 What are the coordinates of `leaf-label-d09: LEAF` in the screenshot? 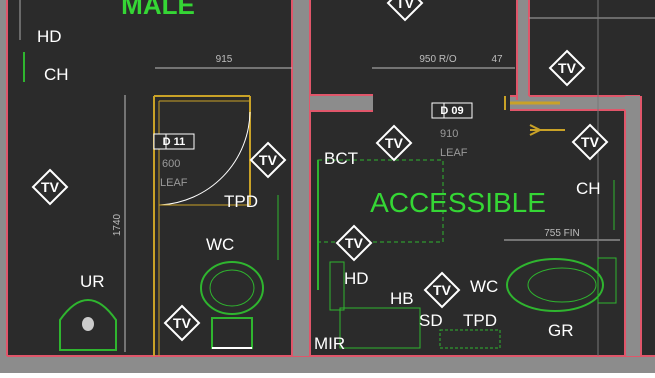 It's located at (454, 153).